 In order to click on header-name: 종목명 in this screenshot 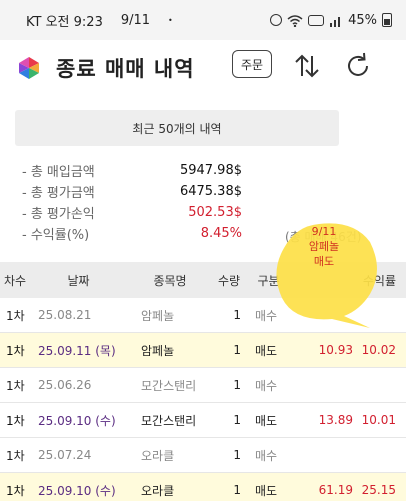, I will do `click(170, 280)`.